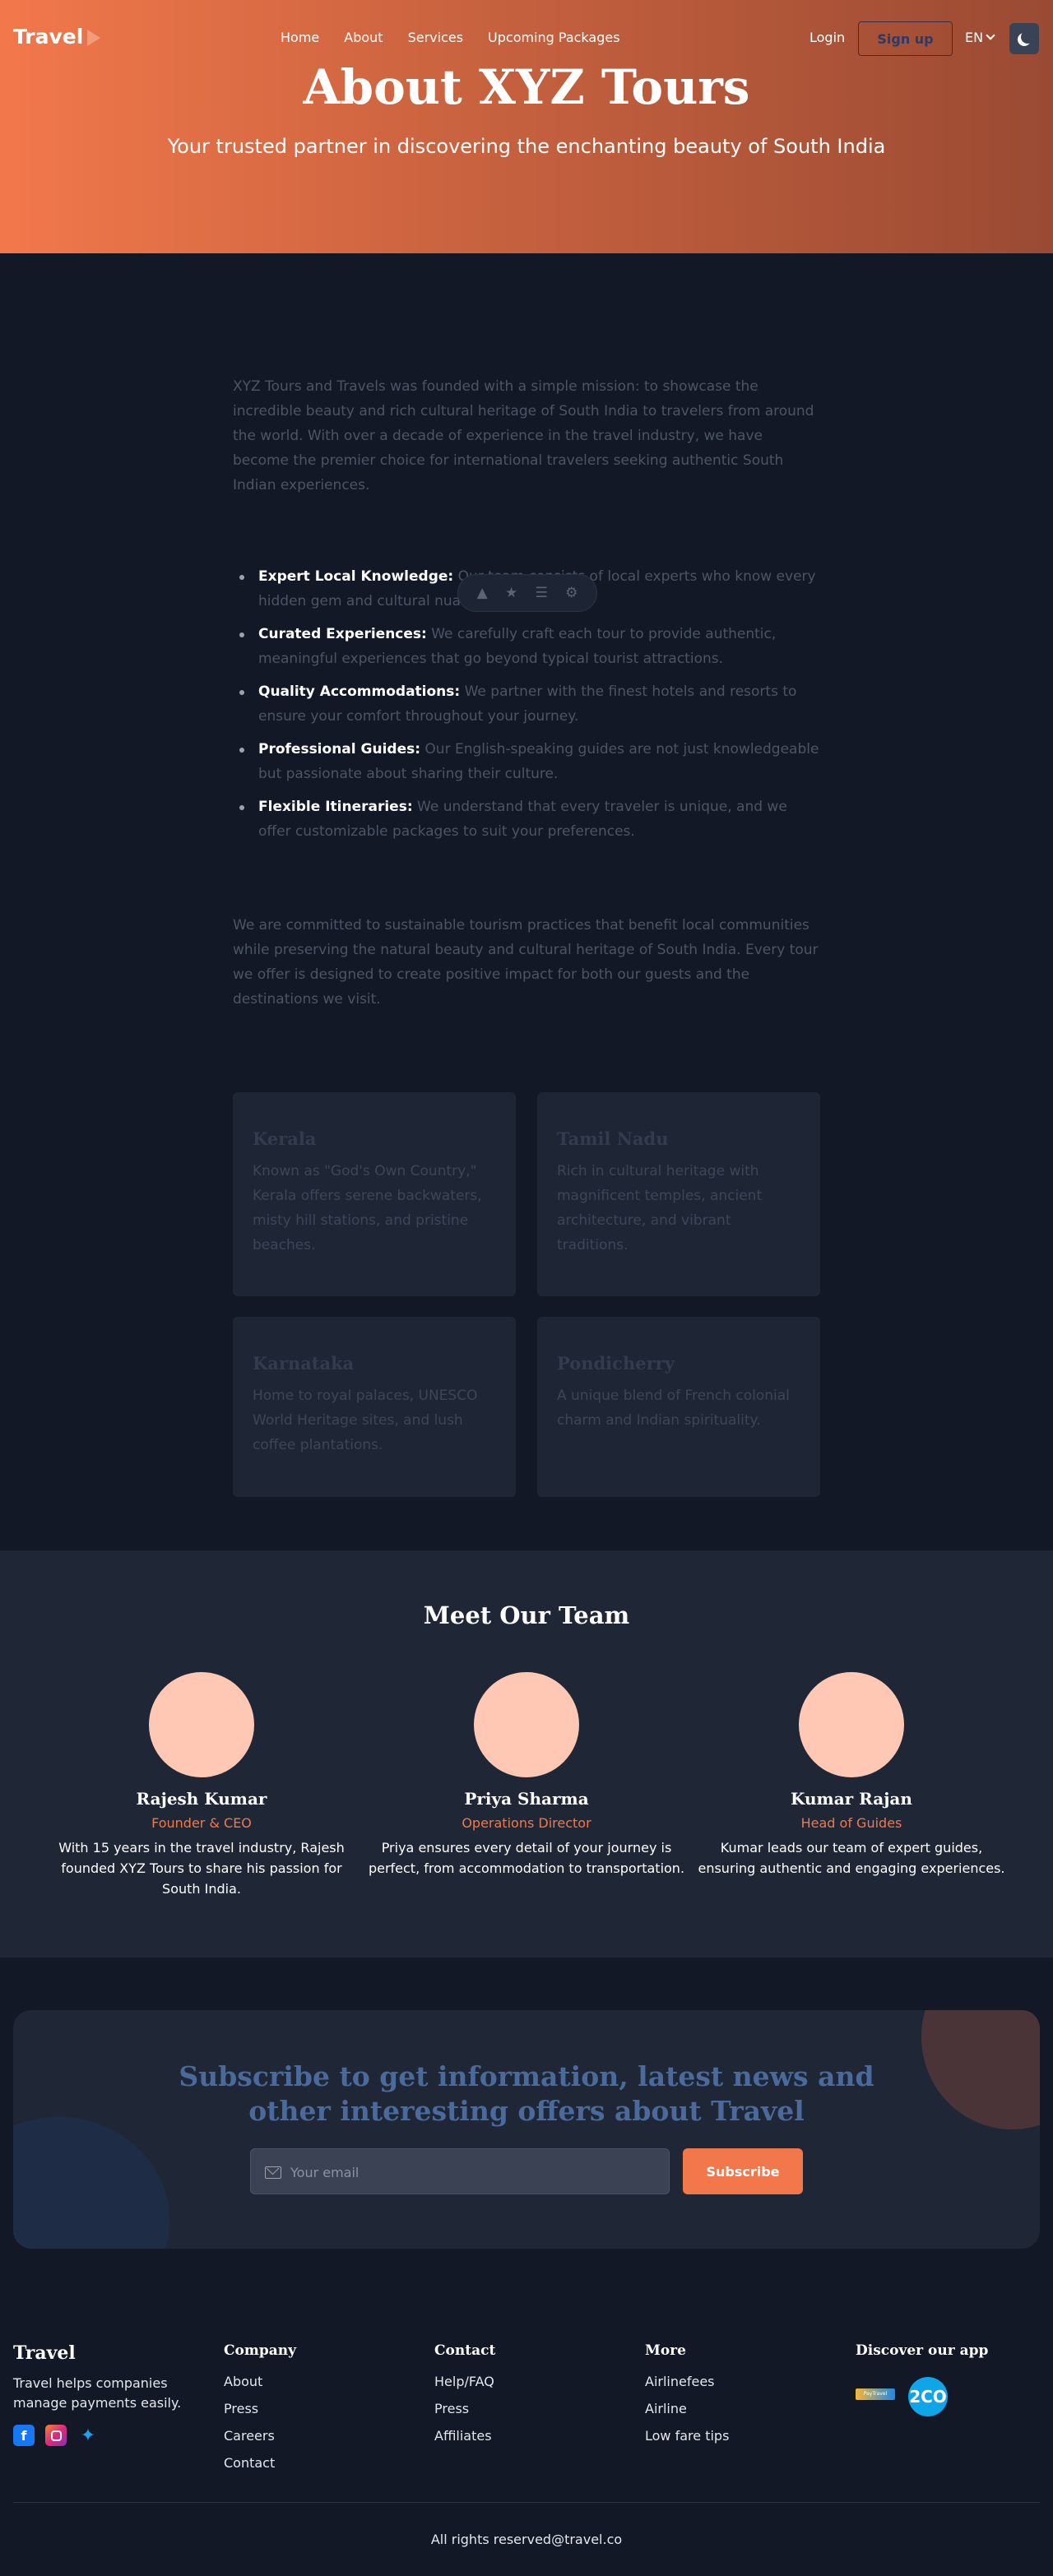 The height and width of the screenshot is (2576, 1053). Describe the element at coordinates (922, 2351) in the screenshot. I see `footer-column-title: Discover our app` at that location.